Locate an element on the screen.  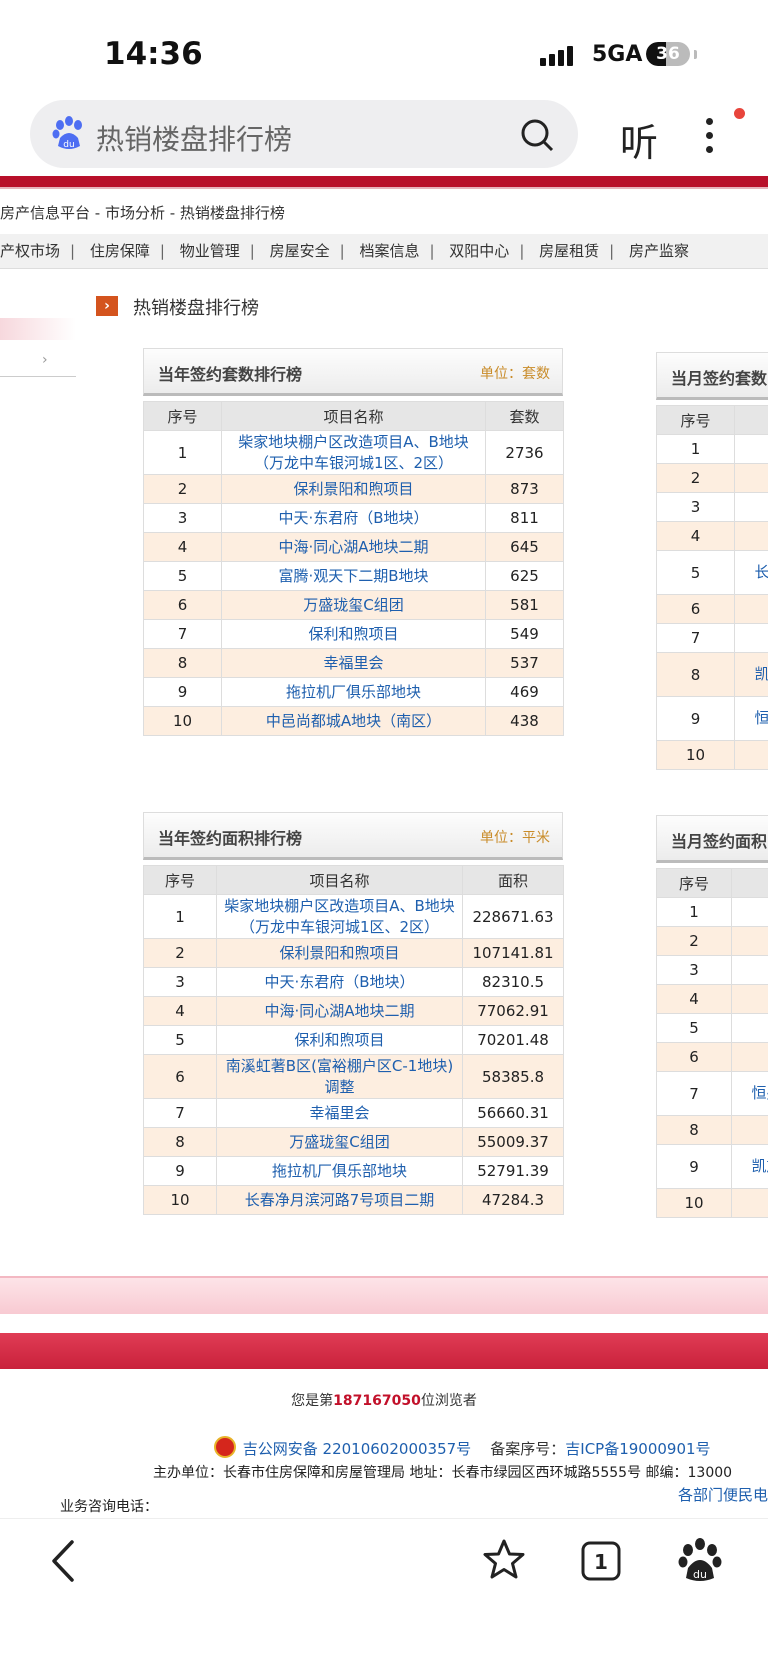
icp-link: 吉ICP备19000901号 is located at coordinates (637, 1449).